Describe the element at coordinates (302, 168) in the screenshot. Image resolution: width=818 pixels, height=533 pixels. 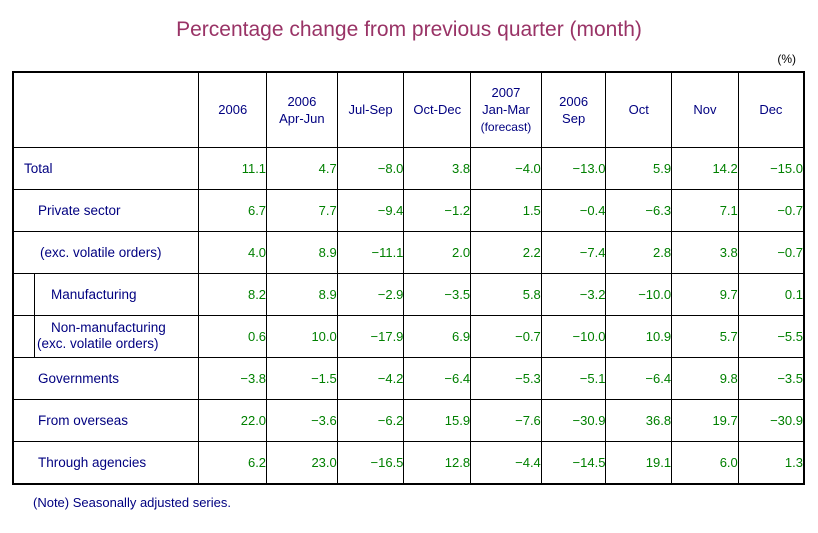
I see `cell-value: 4.7` at that location.